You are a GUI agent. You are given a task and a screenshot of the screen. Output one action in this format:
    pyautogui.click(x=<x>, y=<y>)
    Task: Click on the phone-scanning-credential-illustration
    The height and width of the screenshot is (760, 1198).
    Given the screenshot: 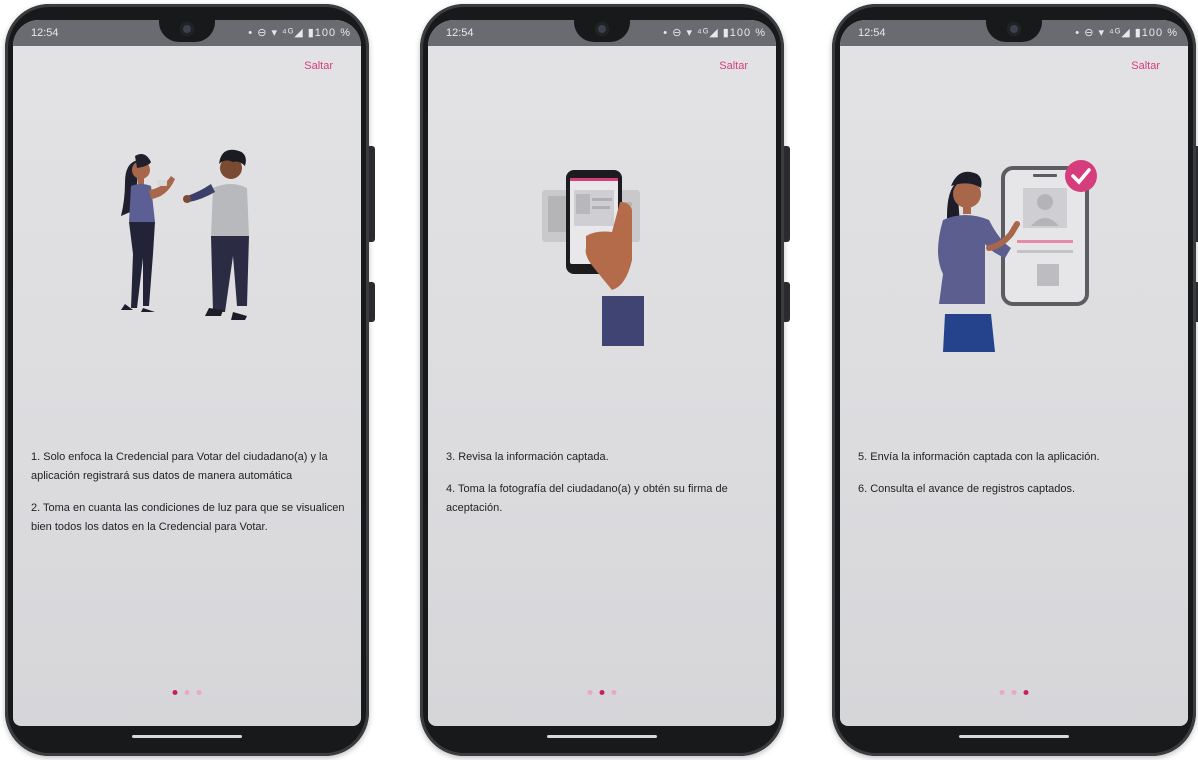 What is the action you would take?
    pyautogui.click(x=593, y=258)
    